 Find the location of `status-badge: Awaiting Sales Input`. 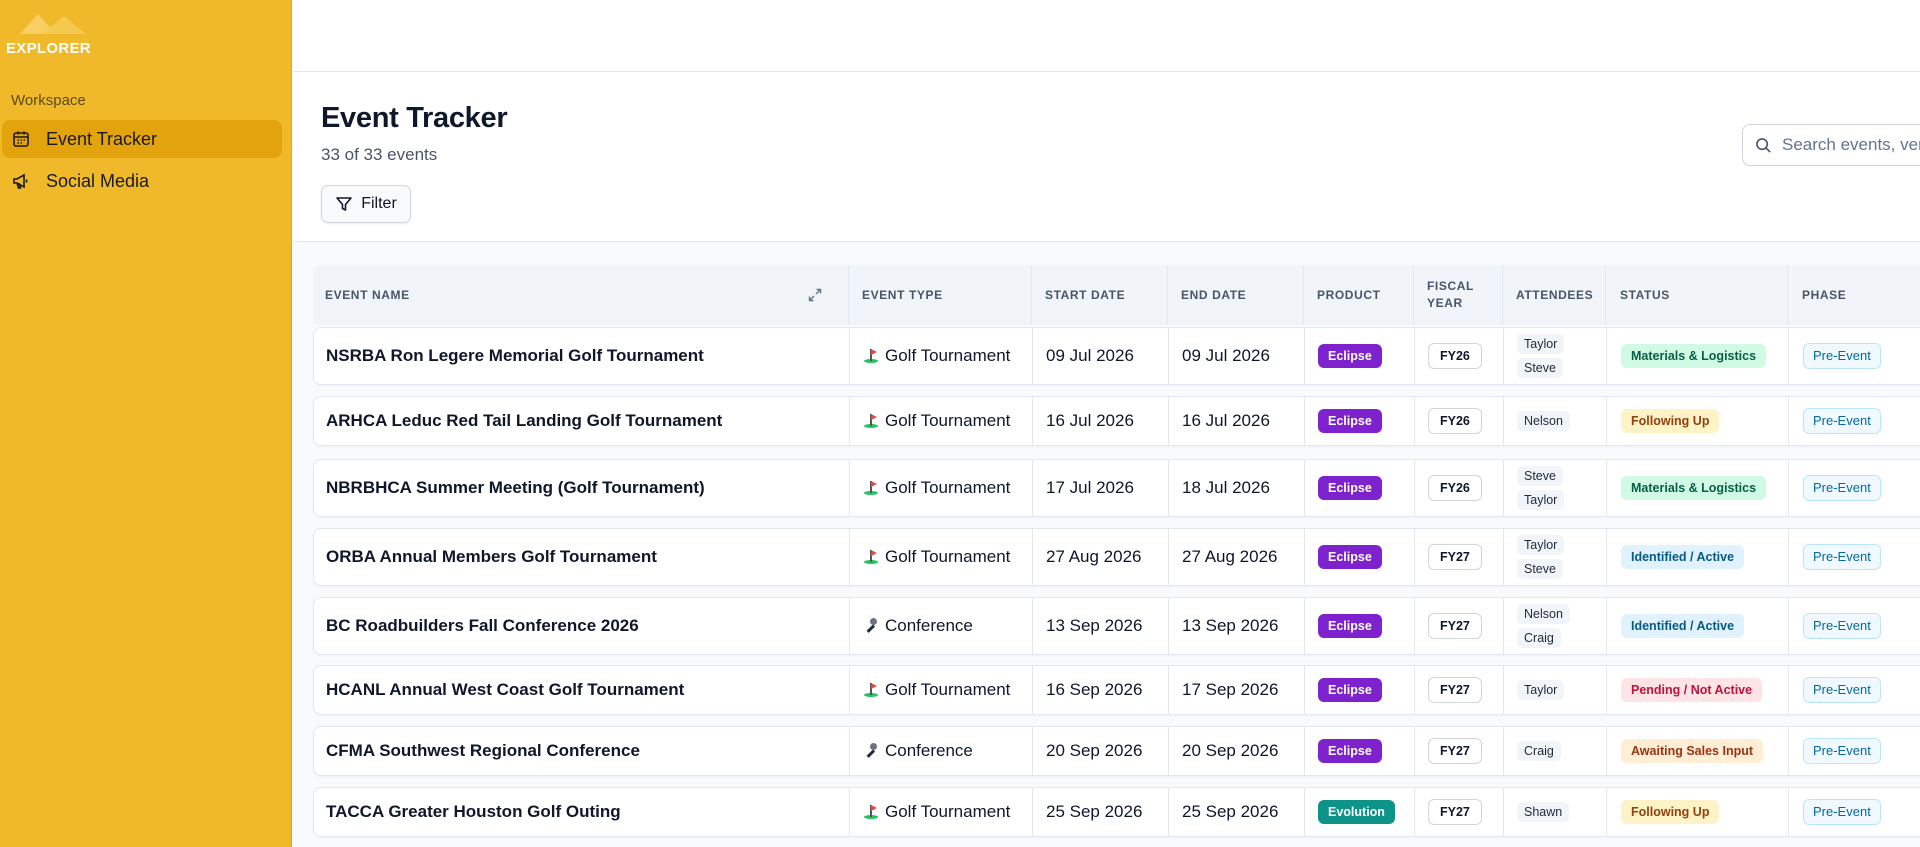

status-badge: Awaiting Sales Input is located at coordinates (1692, 751).